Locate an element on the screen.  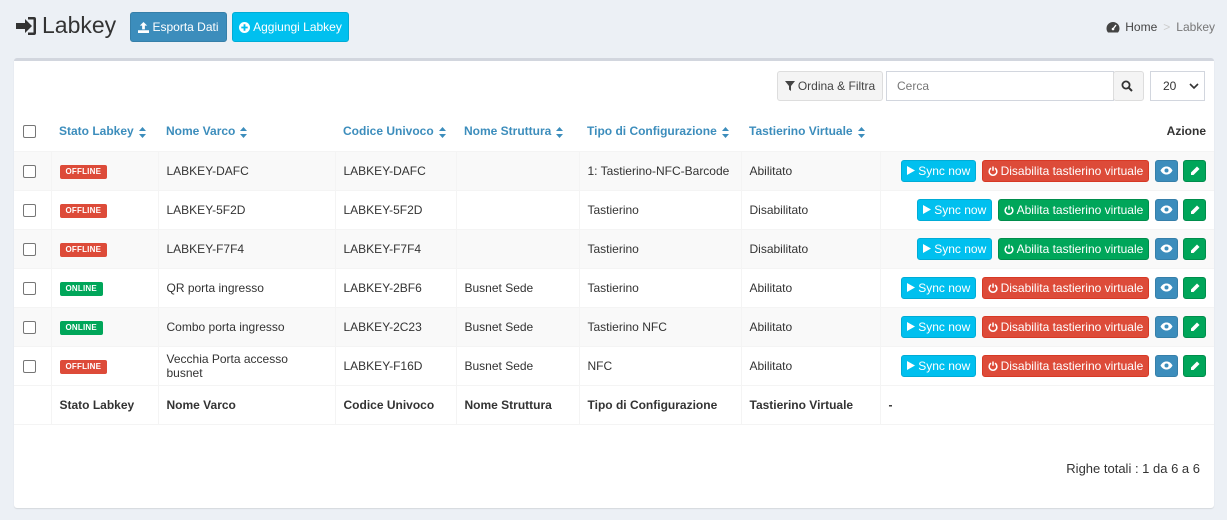
page-title: Labkey is located at coordinates (79, 25).